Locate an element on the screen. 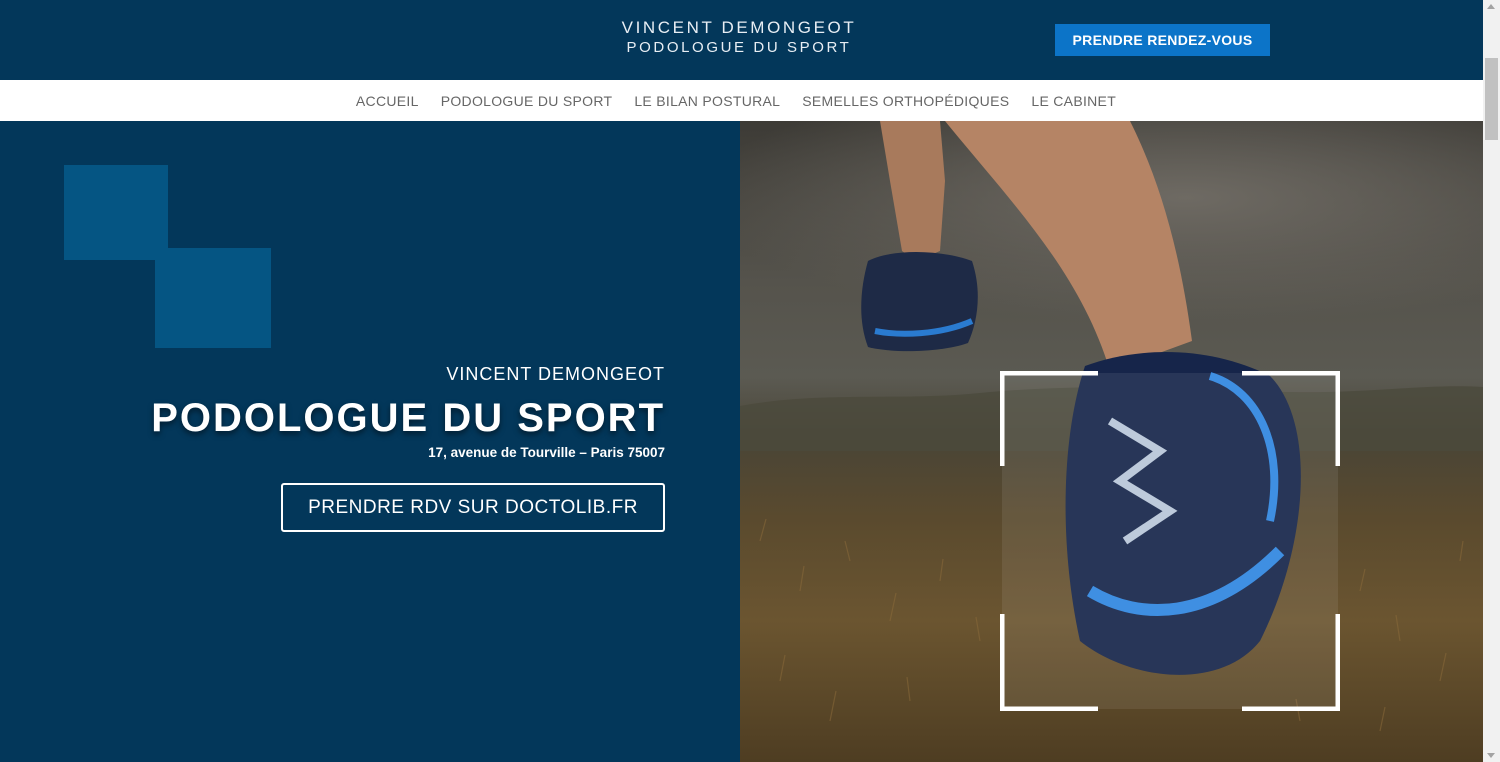  brand-subtitle: PODOLOGUE DU SPORT is located at coordinates (739, 47).